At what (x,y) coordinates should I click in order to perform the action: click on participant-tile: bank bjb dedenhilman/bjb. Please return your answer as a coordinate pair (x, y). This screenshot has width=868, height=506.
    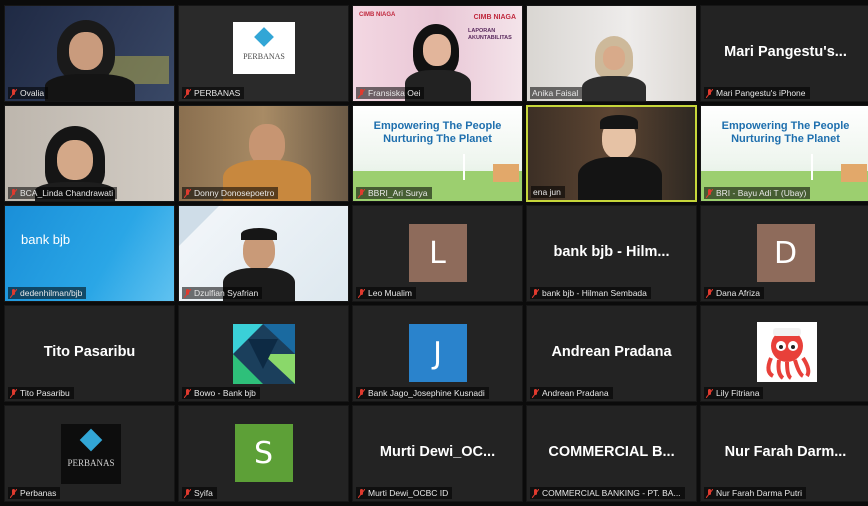
    Looking at the image, I should click on (89, 253).